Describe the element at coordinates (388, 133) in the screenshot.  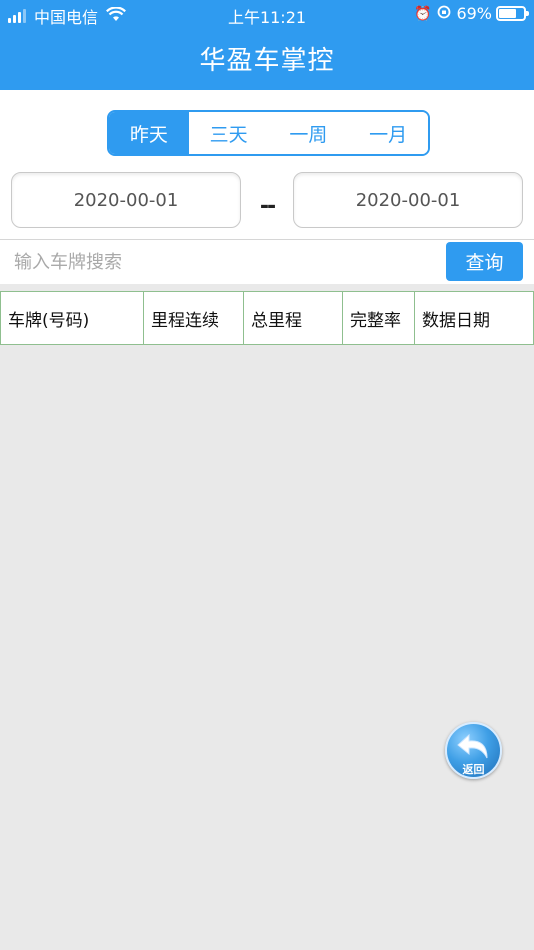
I see `tab-one-month: 一月` at that location.